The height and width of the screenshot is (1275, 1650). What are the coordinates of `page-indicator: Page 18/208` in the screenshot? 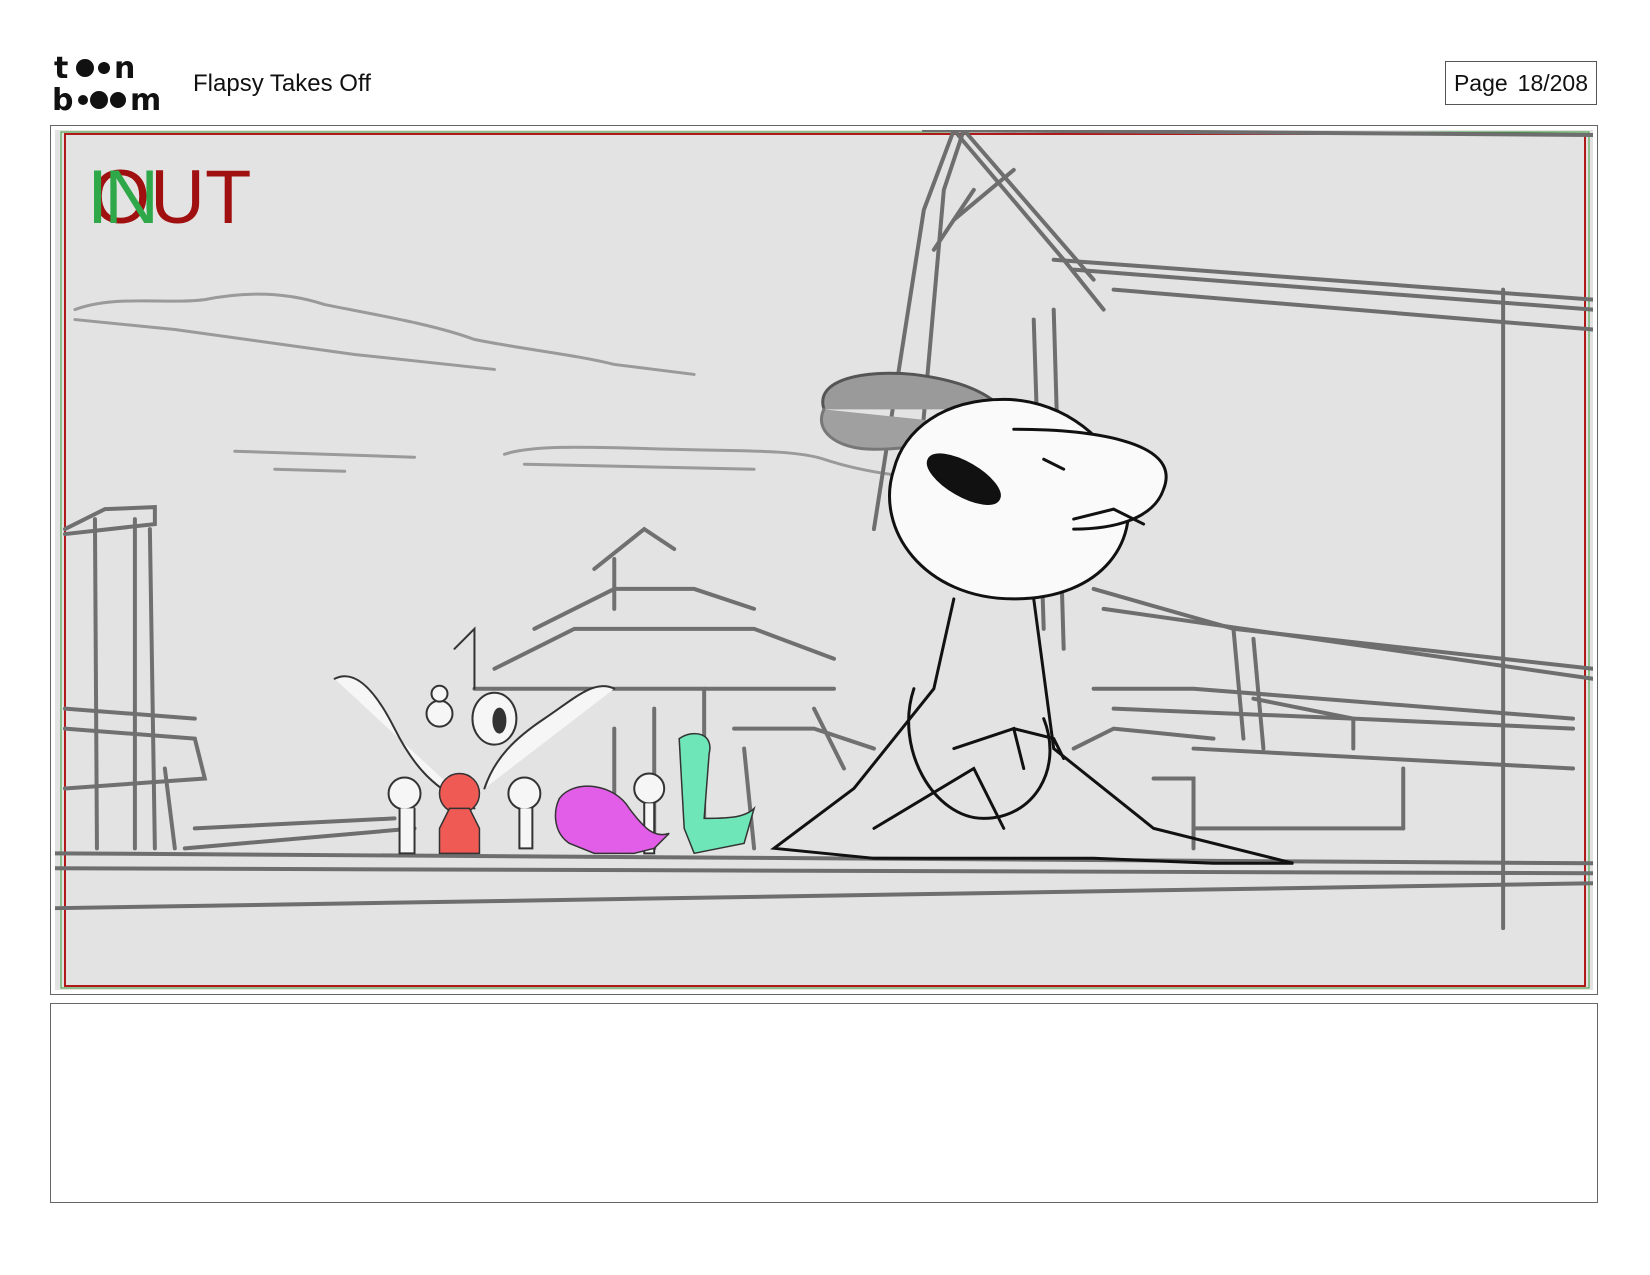 It's located at (1521, 83).